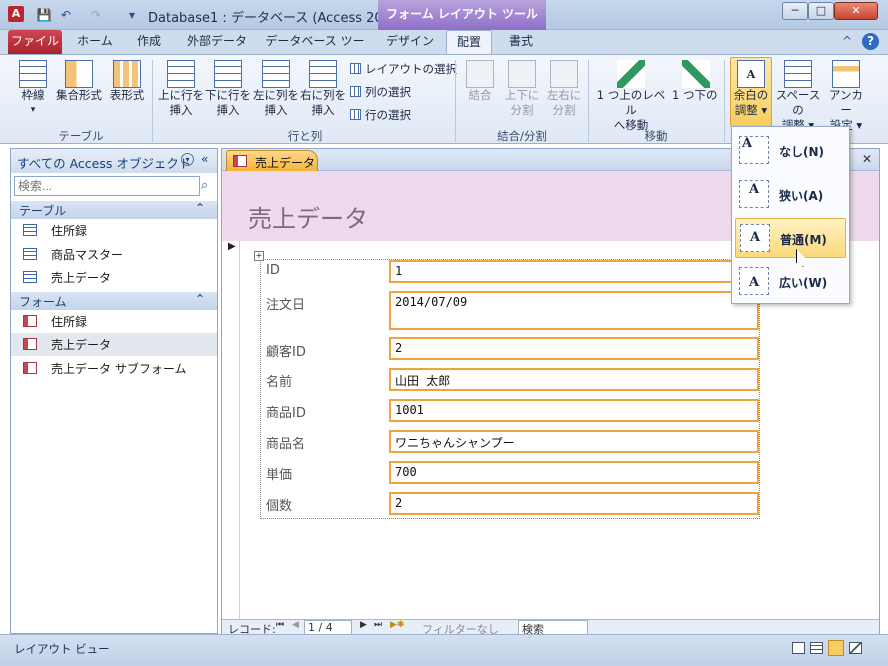 Image resolution: width=888 pixels, height=666 pixels. Describe the element at coordinates (847, 42) in the screenshot. I see `collapse-ribbon-icon: ^` at that location.